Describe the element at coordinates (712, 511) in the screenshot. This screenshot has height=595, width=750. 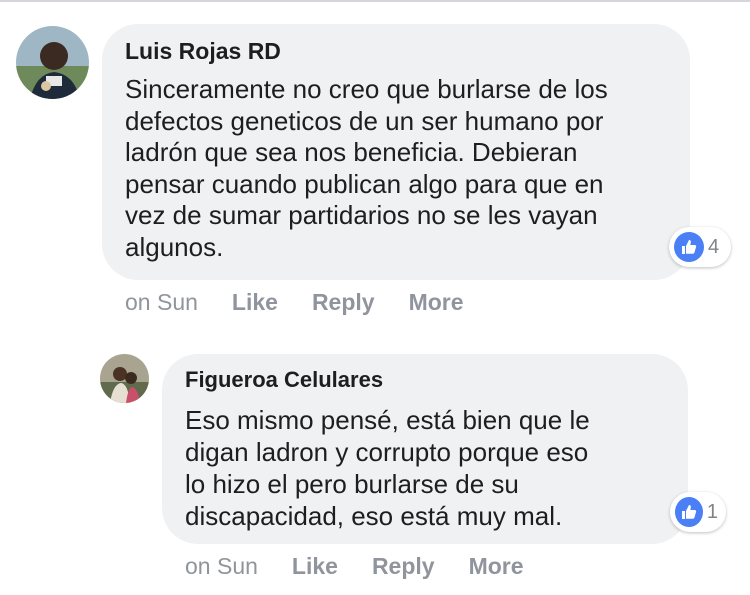
I see `reaction-count: 1` at that location.